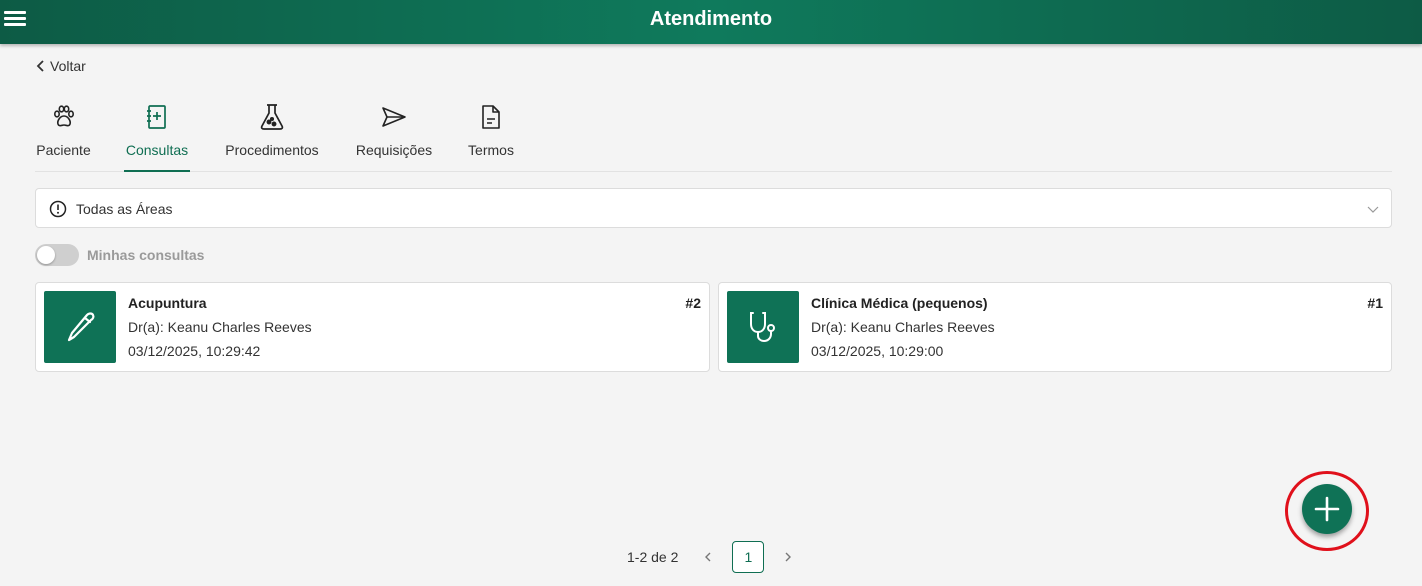 The height and width of the screenshot is (586, 1422). I want to click on tab-termos: Termos, so click(491, 136).